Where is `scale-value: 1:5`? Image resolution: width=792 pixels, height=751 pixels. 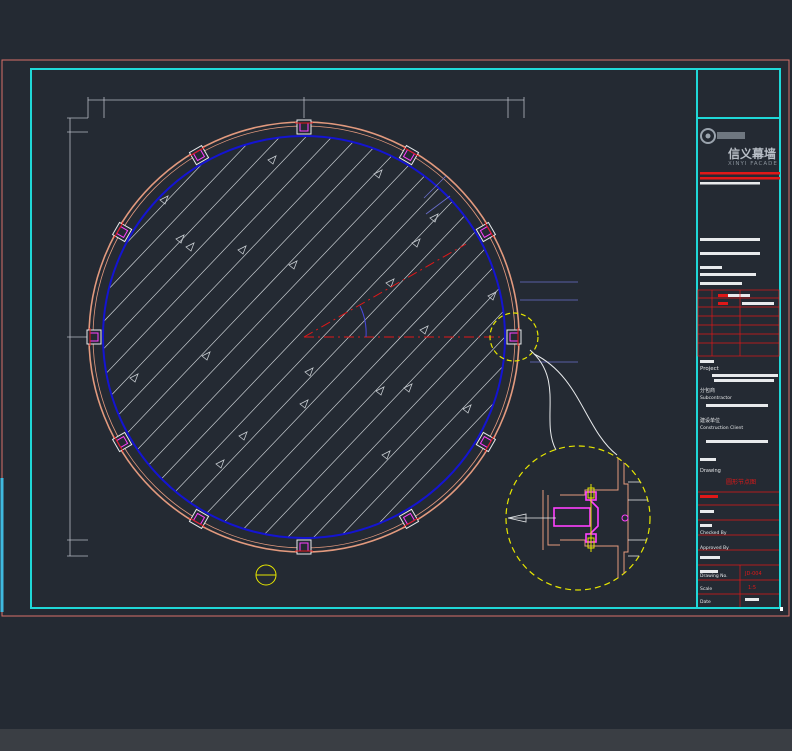
scale-value: 1:5 is located at coordinates (752, 588).